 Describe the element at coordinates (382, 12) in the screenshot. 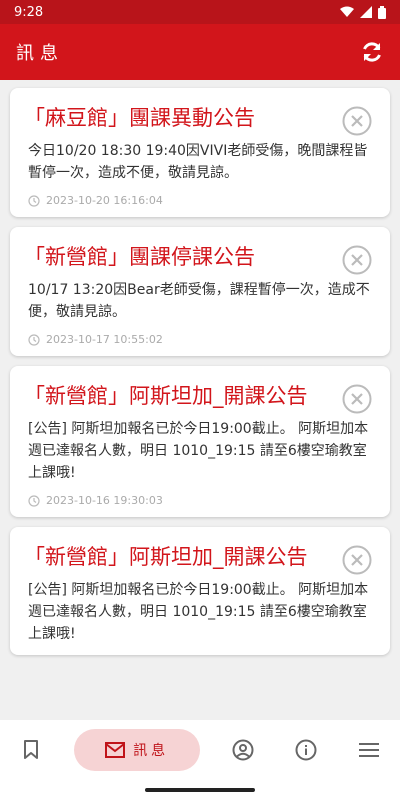

I see `battery-icon` at that location.